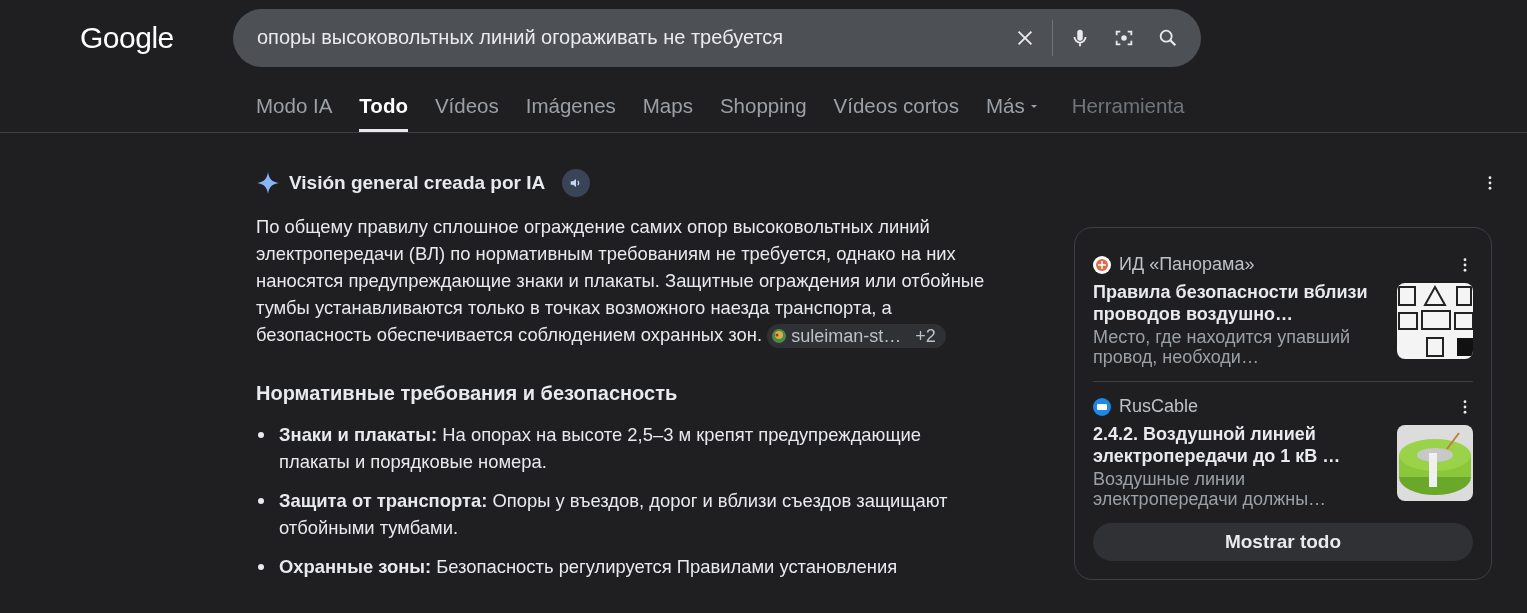 The height and width of the screenshot is (613, 1527). Describe the element at coordinates (576, 183) in the screenshot. I see `listen-button` at that location.